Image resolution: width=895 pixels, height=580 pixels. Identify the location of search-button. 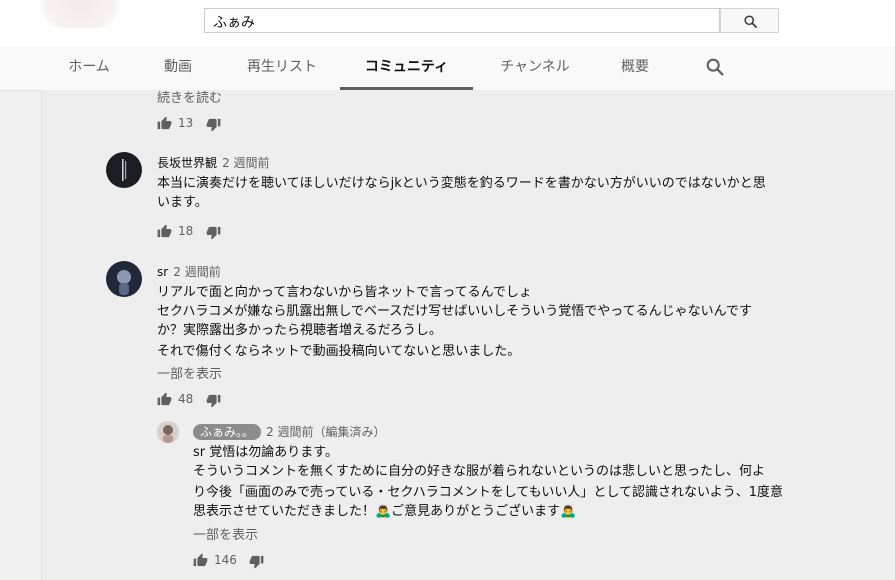
(749, 20).